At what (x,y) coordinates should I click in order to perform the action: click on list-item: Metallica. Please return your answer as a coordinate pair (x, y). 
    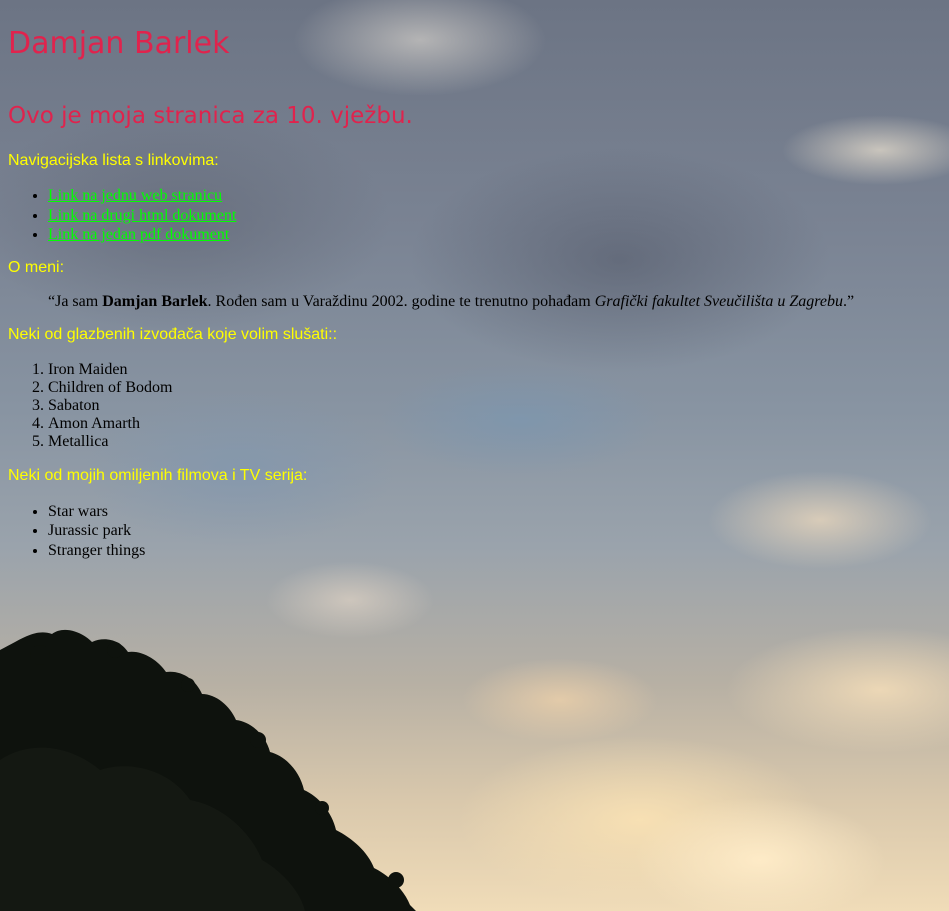
    Looking at the image, I should click on (494, 442).